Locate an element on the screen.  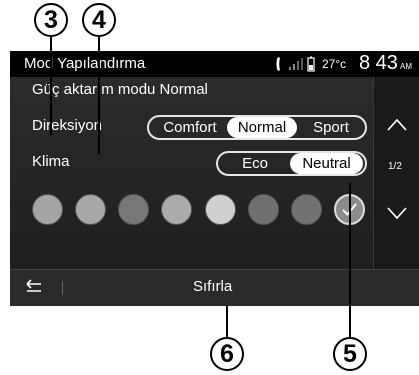
callout-5-leader is located at coordinates (350, 260).